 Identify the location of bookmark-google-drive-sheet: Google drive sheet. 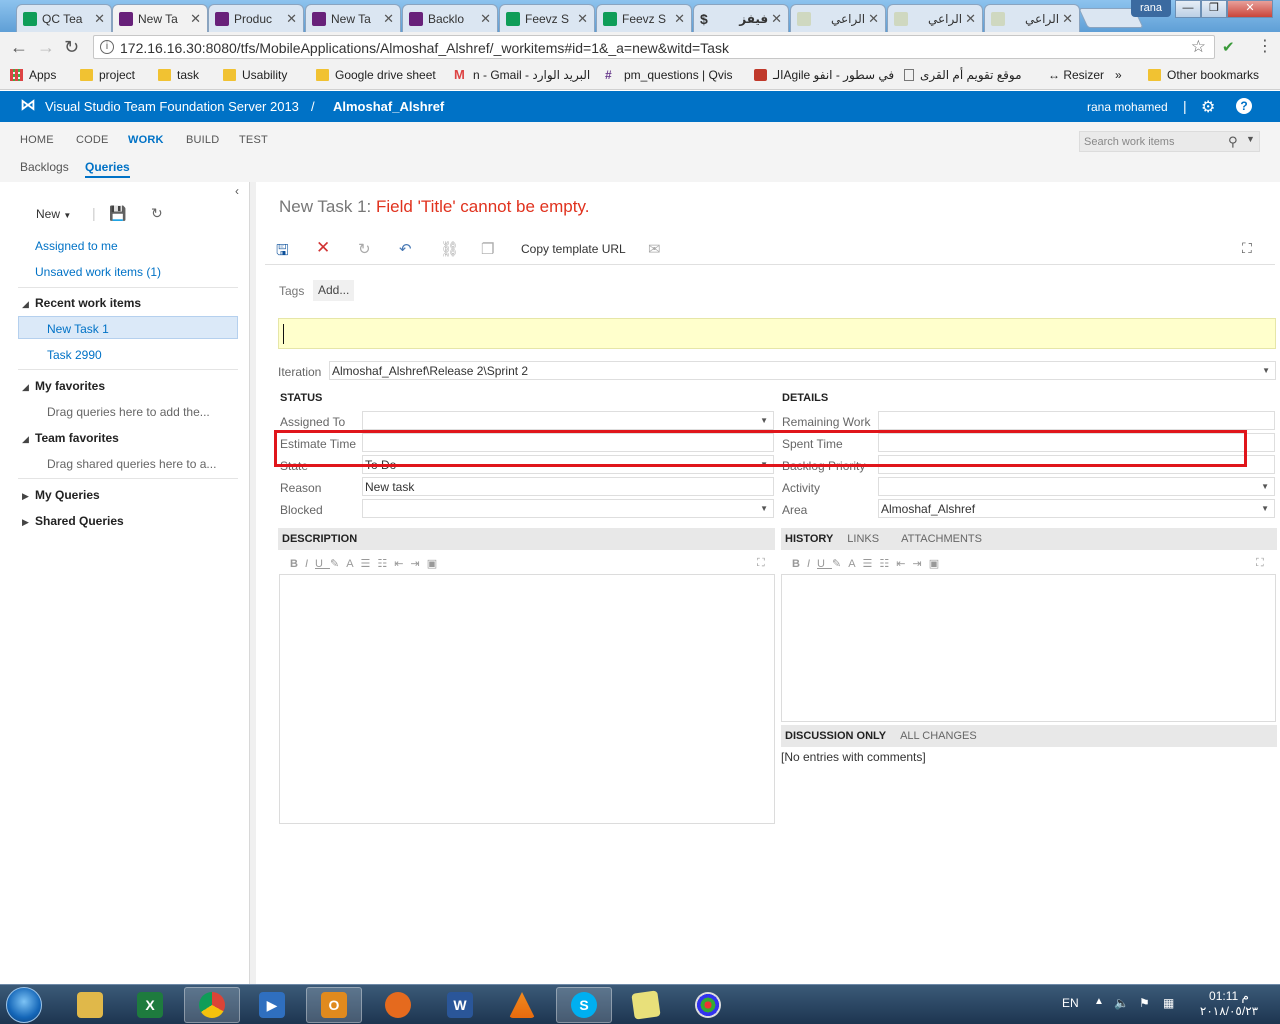
(376, 75).